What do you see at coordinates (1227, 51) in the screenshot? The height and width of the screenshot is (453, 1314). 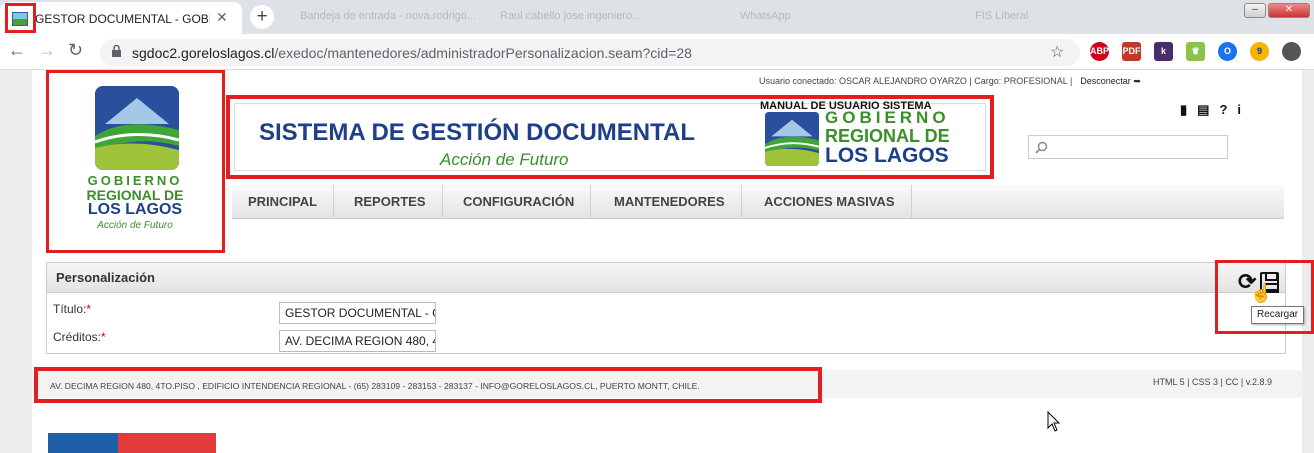 I see `o-extension-icon: O` at bounding box center [1227, 51].